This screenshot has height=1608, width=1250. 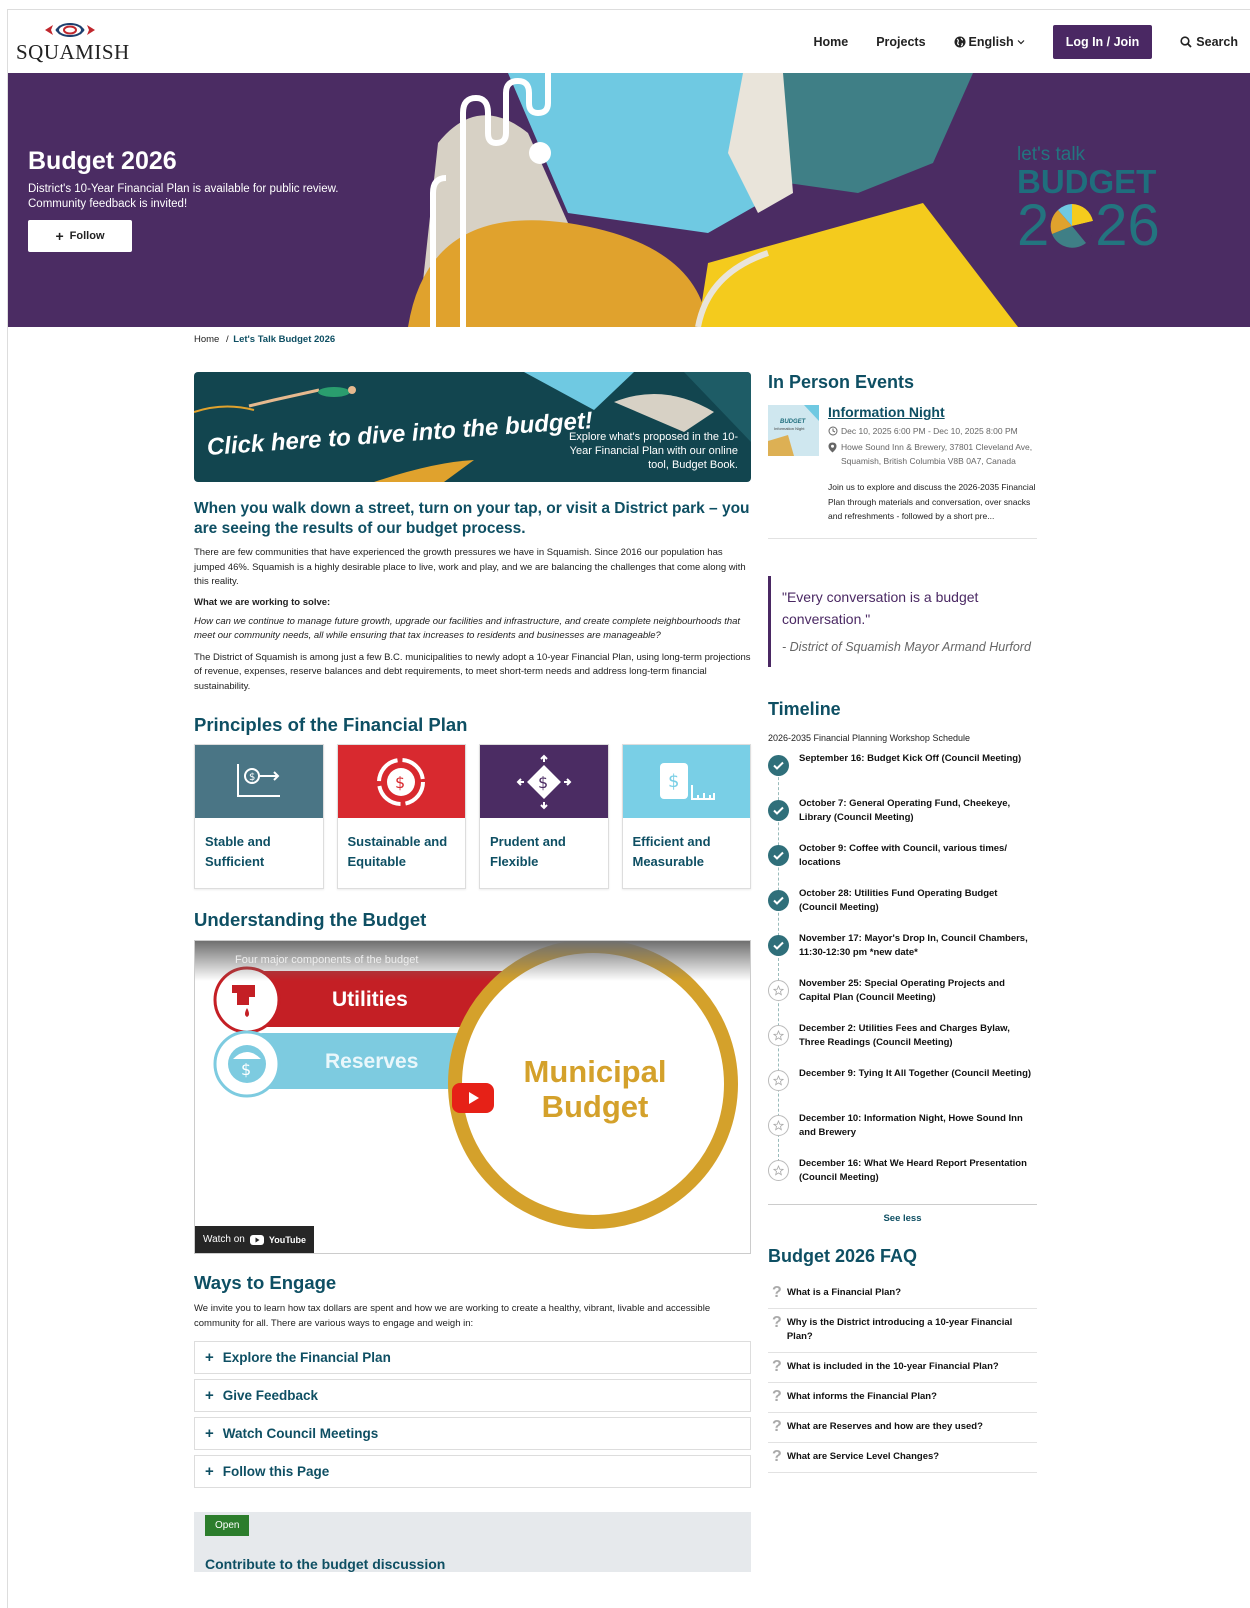 What do you see at coordinates (370, 999) in the screenshot?
I see `utilities-label: Utilities` at bounding box center [370, 999].